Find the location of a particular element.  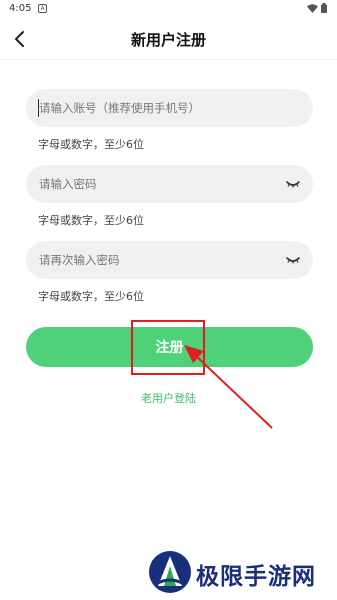

status-bar: 4:05 A is located at coordinates (168, 9).